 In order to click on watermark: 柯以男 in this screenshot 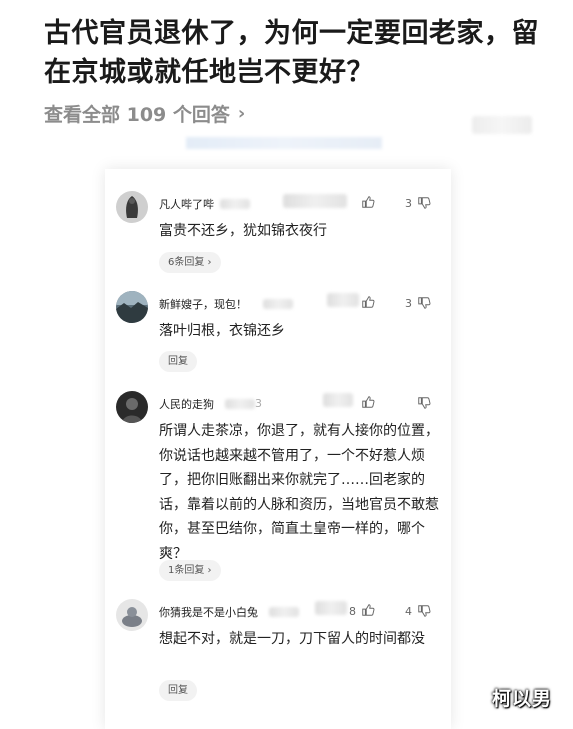, I will do `click(522, 699)`.